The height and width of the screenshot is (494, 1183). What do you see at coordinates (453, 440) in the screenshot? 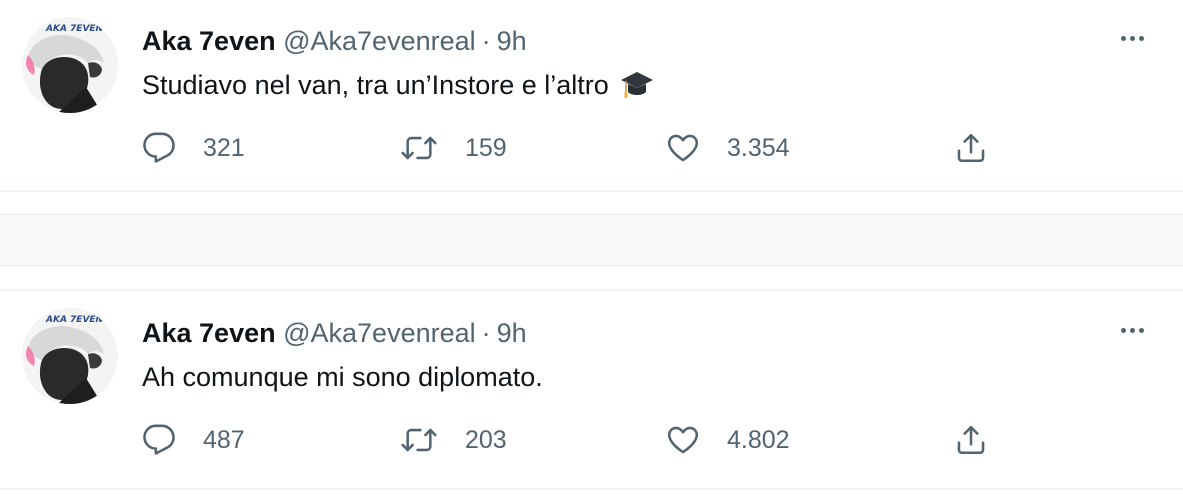
I see `retweet-button: 203` at bounding box center [453, 440].